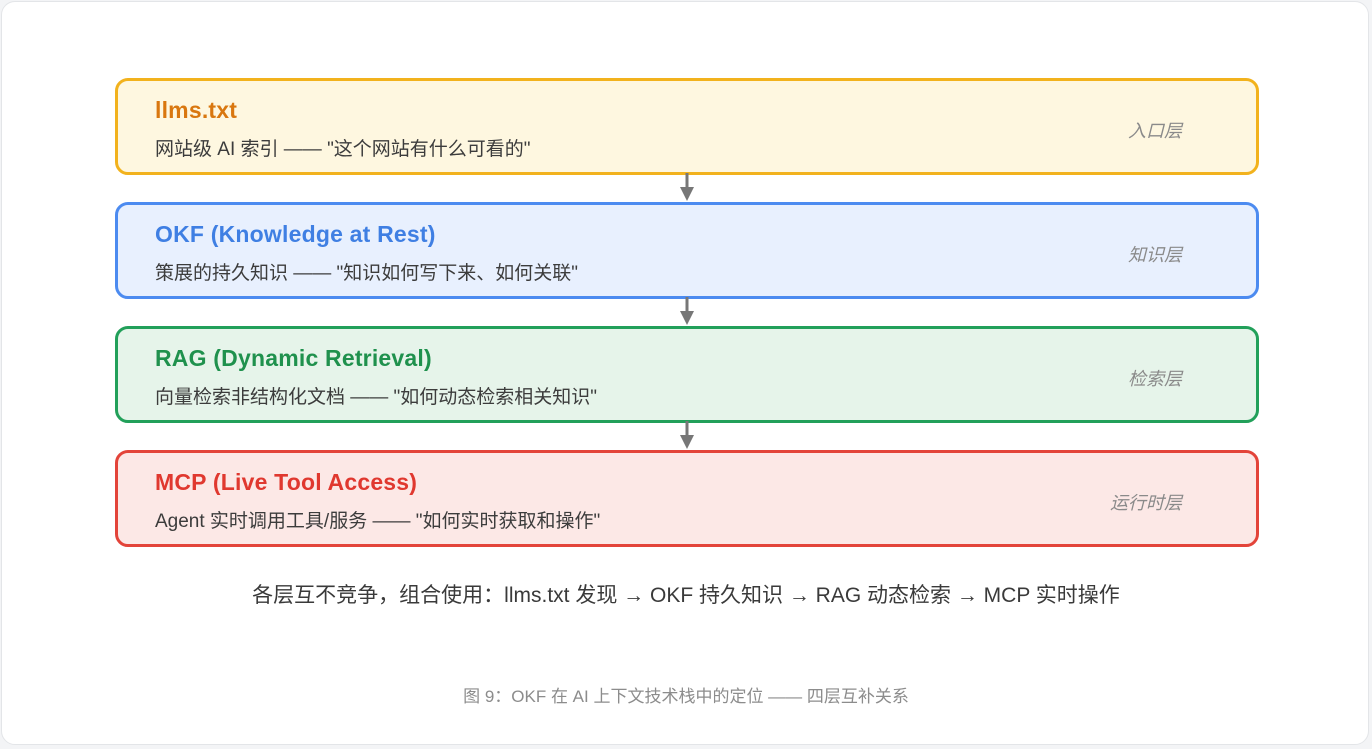 Image resolution: width=1372 pixels, height=749 pixels. I want to click on layer-title: MCP (Live Tool Access), so click(286, 482).